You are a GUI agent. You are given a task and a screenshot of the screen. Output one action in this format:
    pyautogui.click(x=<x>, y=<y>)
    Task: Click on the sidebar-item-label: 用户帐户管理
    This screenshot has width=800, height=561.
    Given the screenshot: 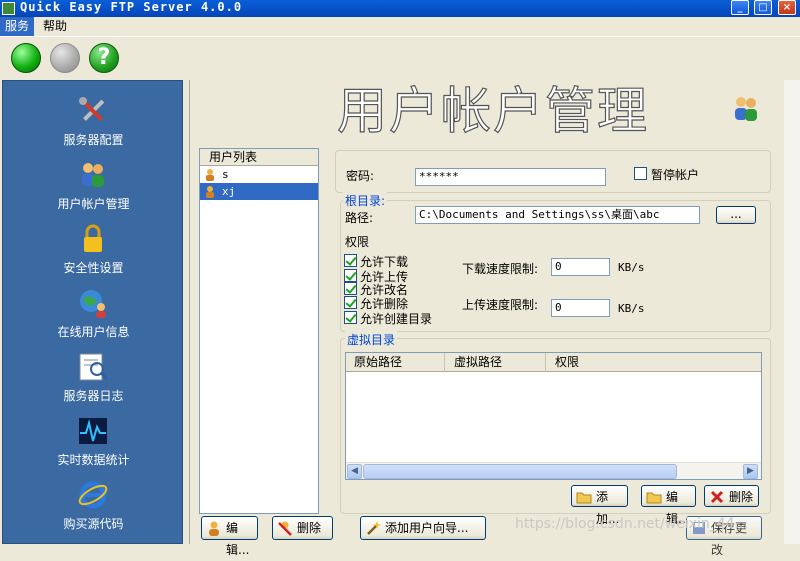 What is the action you would take?
    pyautogui.click(x=93, y=204)
    